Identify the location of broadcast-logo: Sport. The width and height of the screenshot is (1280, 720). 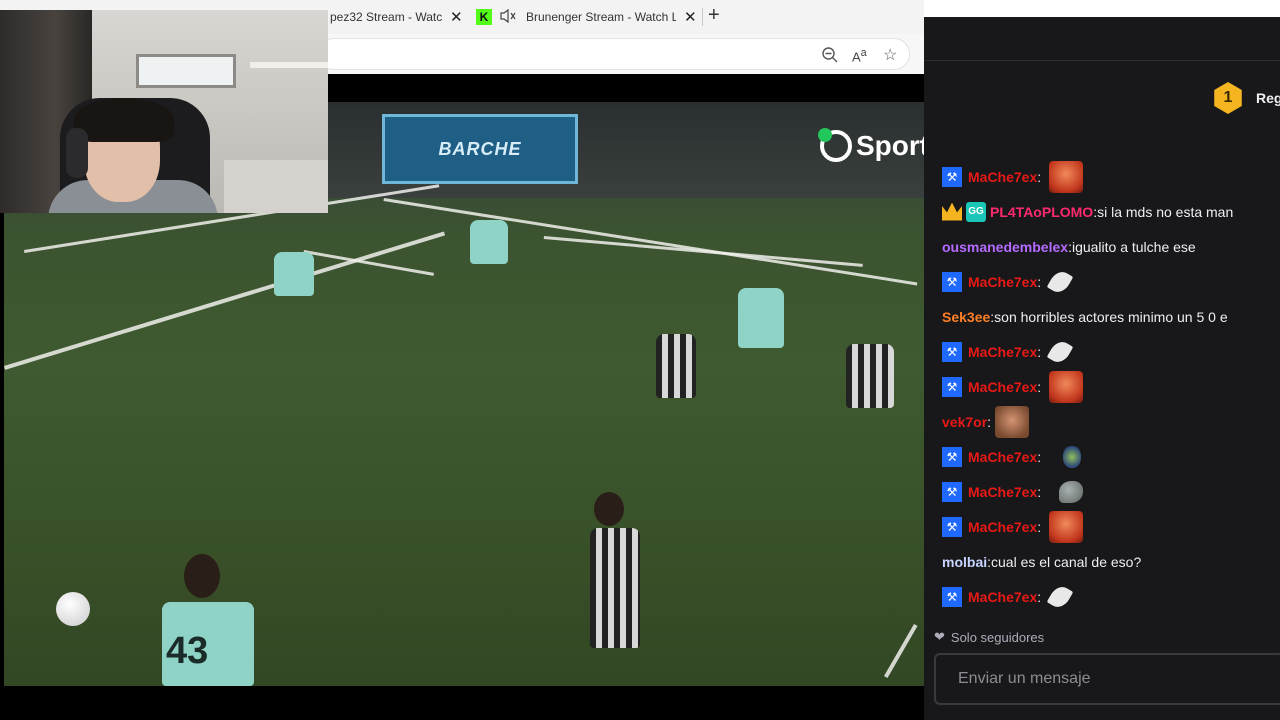
(871, 145).